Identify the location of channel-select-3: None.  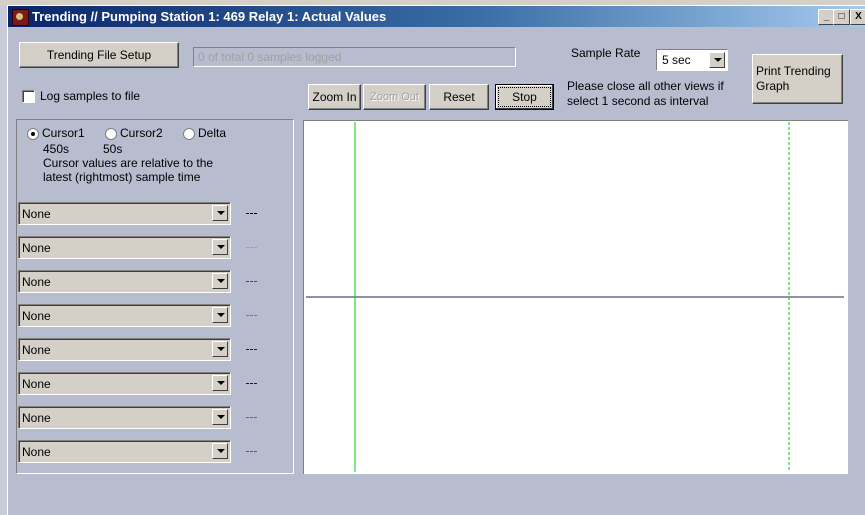
(124, 281).